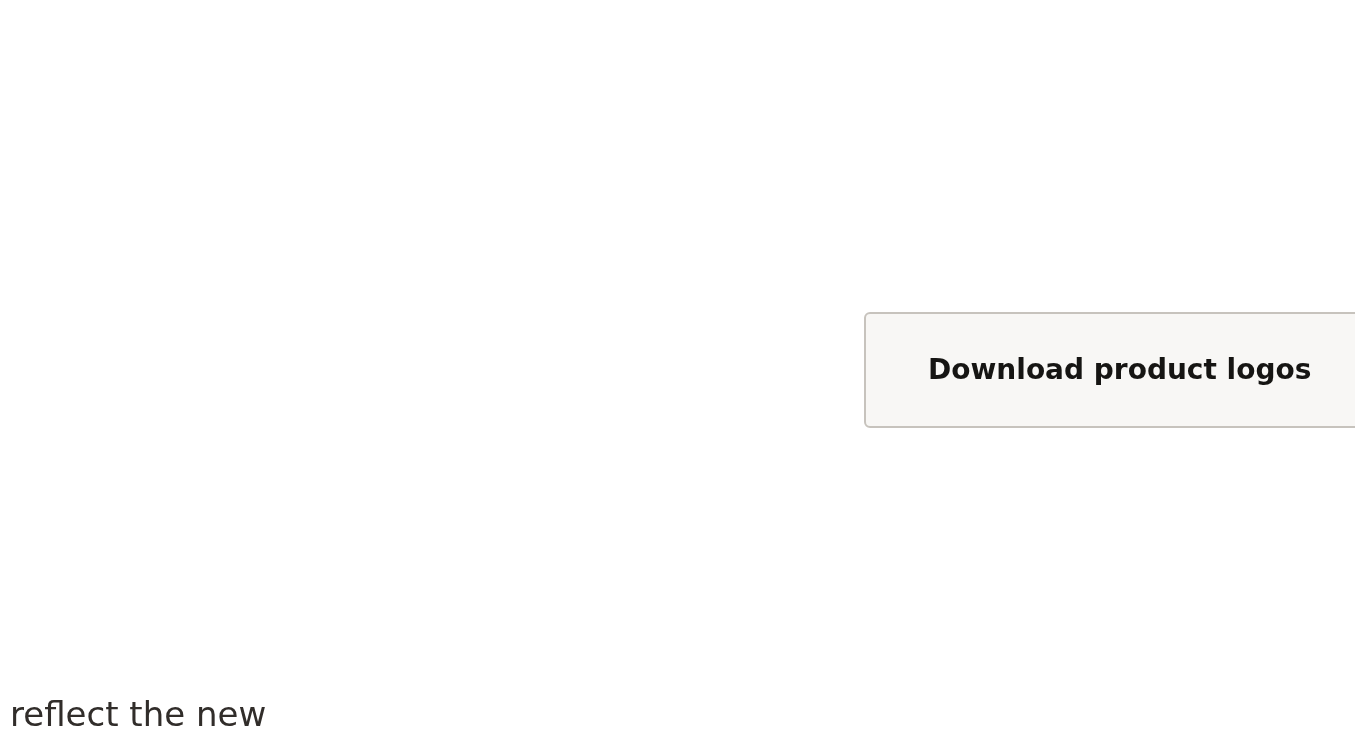  I want to click on download-button: Download product logos, so click(1109, 370).